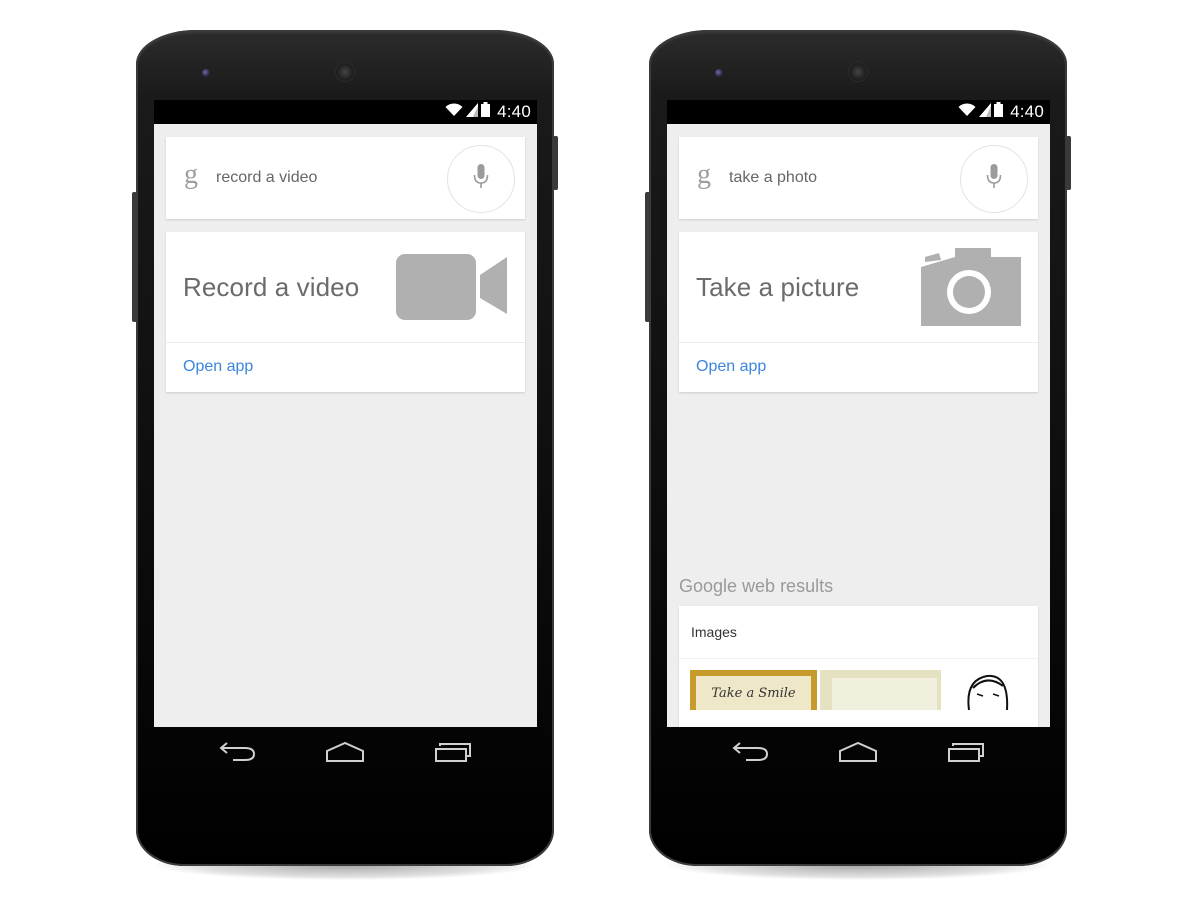 This screenshot has height=900, width=1200. I want to click on web-results-heading: Google web results, so click(756, 586).